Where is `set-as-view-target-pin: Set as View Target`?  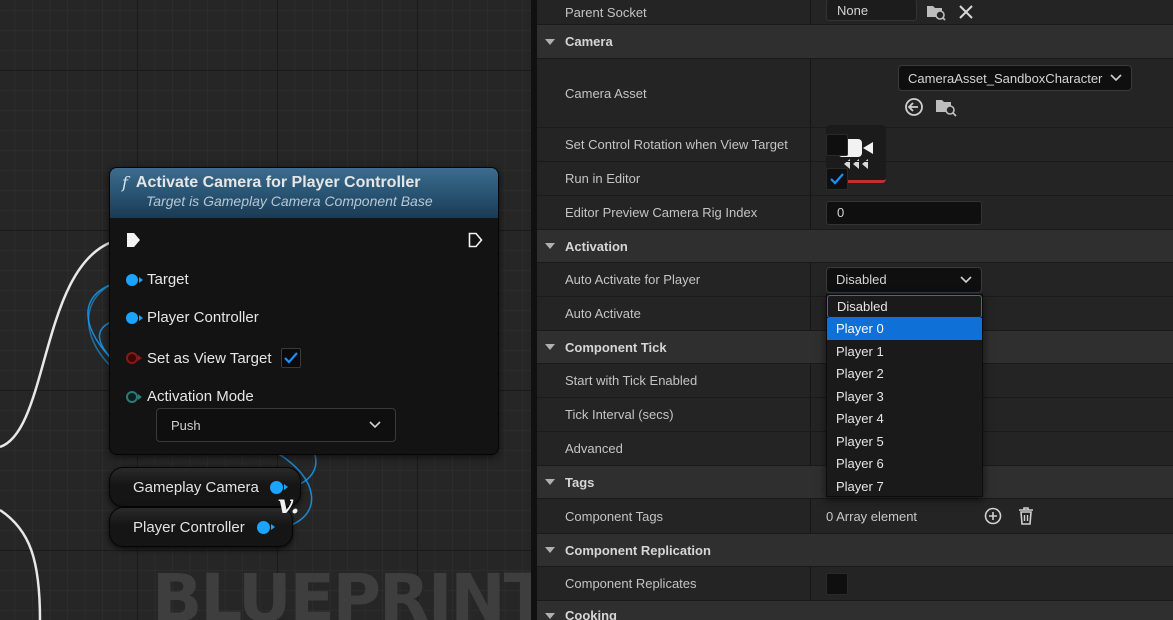
set-as-view-target-pin: Set as View Target is located at coordinates (213, 358).